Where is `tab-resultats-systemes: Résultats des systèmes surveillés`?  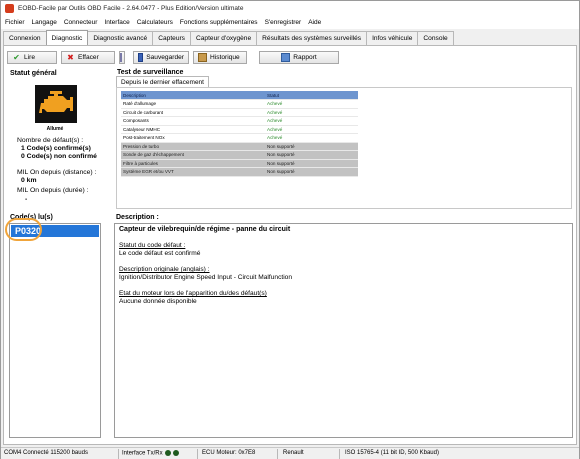
tab-resultats-systemes: Résultats des systèmes surveillés is located at coordinates (312, 38).